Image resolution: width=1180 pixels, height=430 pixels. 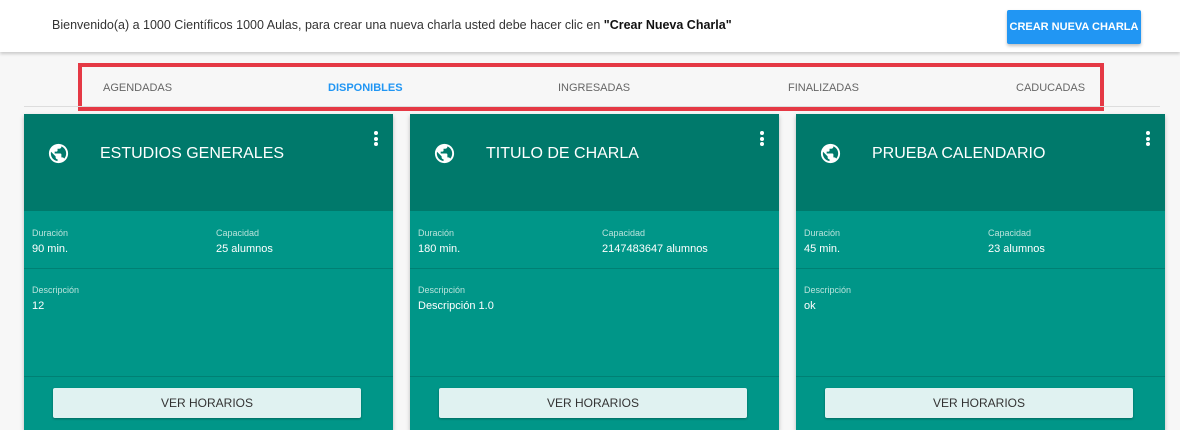 What do you see at coordinates (1074, 27) in the screenshot?
I see `create-new-talk-button: CREAR NUEVA CHARLA` at bounding box center [1074, 27].